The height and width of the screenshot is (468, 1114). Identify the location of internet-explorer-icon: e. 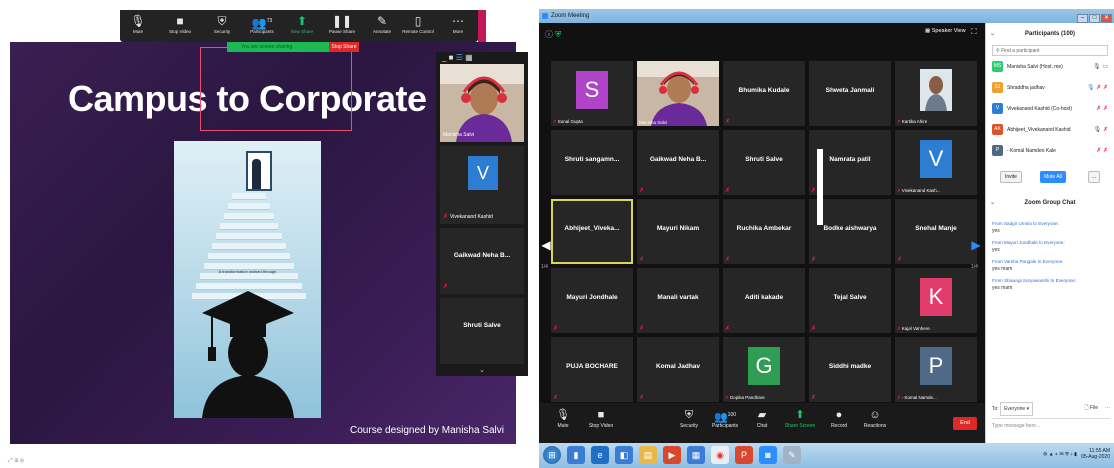
(600, 455).